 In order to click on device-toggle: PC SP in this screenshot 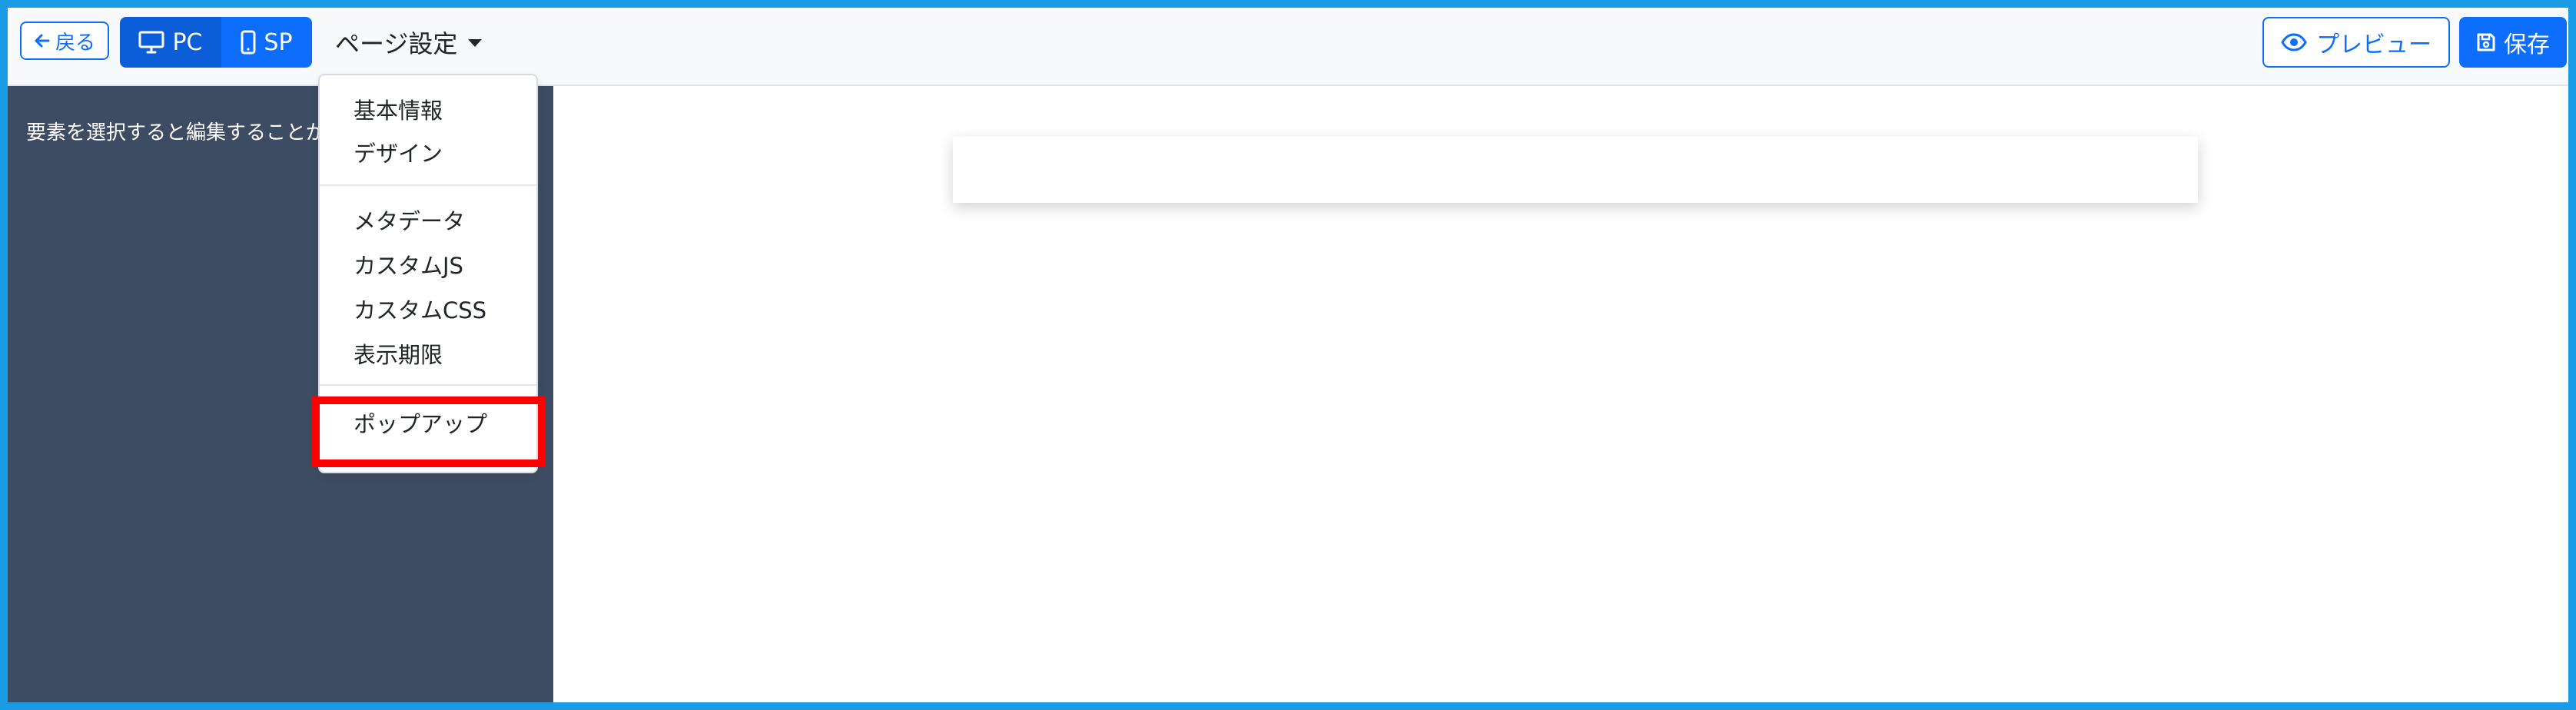, I will do `click(216, 42)`.